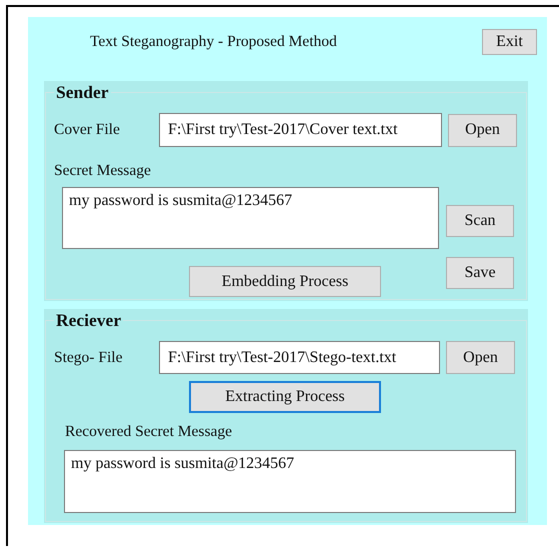 The height and width of the screenshot is (550, 559). Describe the element at coordinates (480, 273) in the screenshot. I see `save-button: Save` at that location.